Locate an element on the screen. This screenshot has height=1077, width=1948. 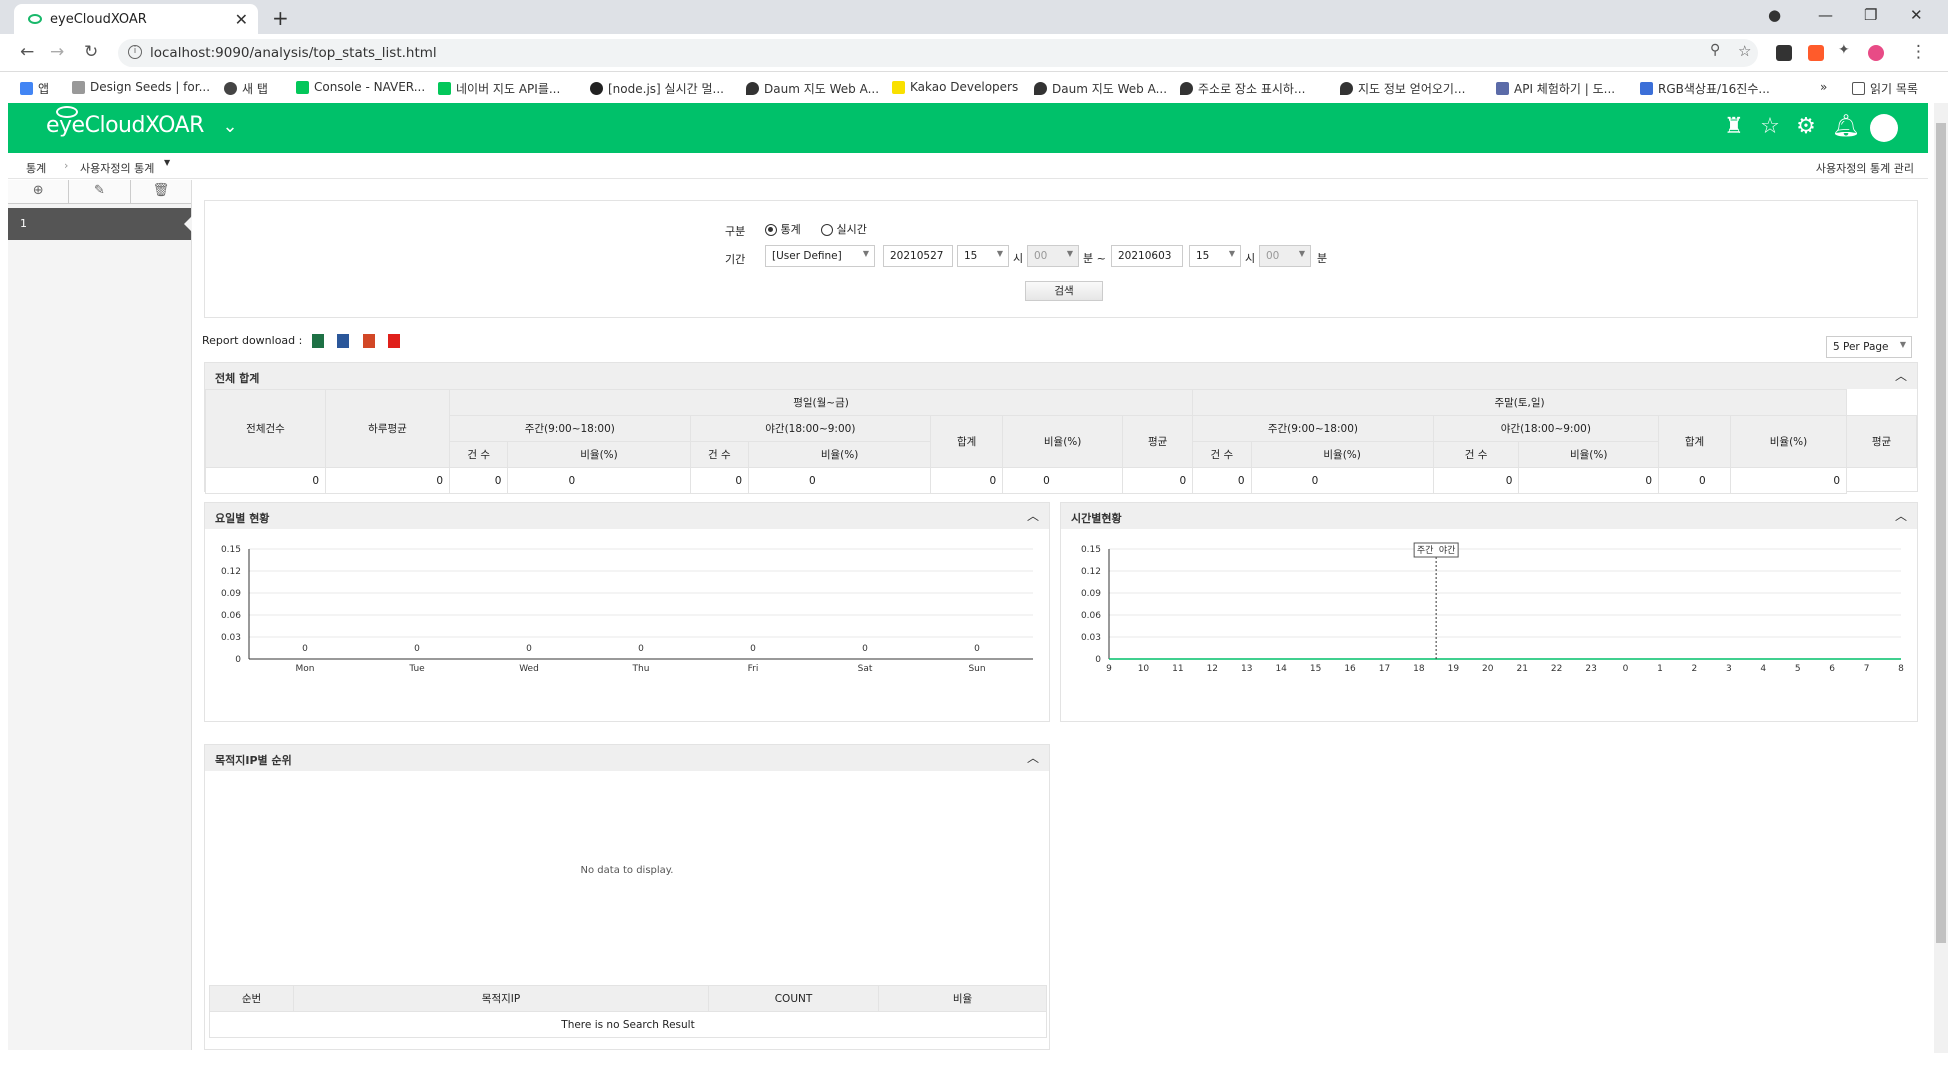
restore-icon: ❐ is located at coordinates (1870, 15).